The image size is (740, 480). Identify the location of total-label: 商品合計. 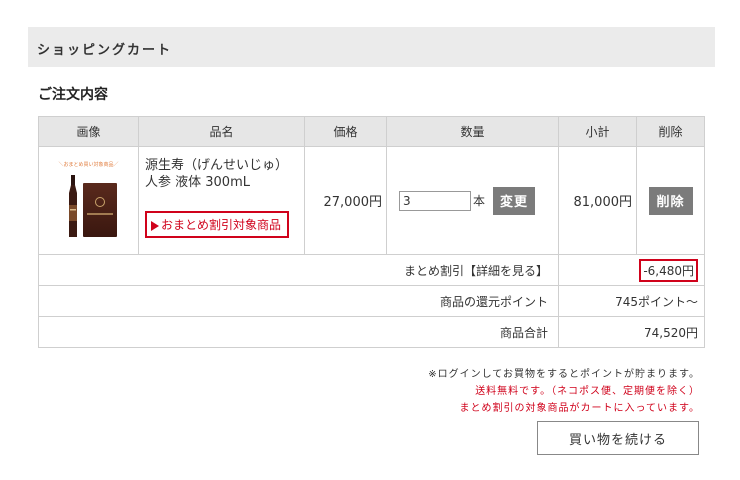
(298, 332).